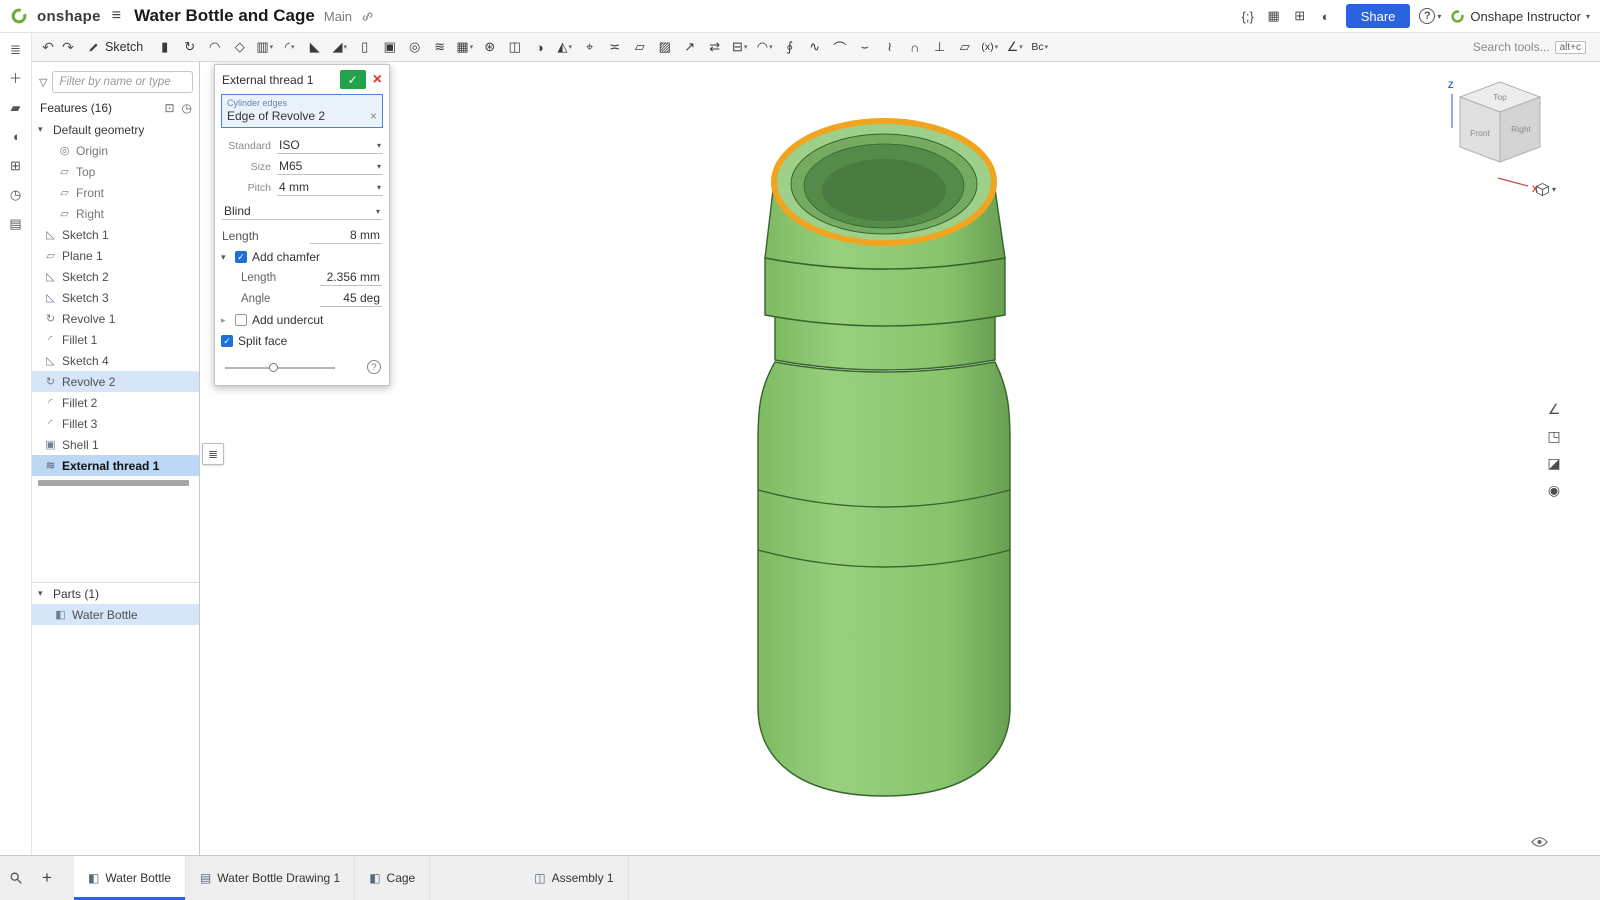 The height and width of the screenshot is (900, 1600). What do you see at coordinates (789, 47) in the screenshot?
I see `helix-tool: ∮` at bounding box center [789, 47].